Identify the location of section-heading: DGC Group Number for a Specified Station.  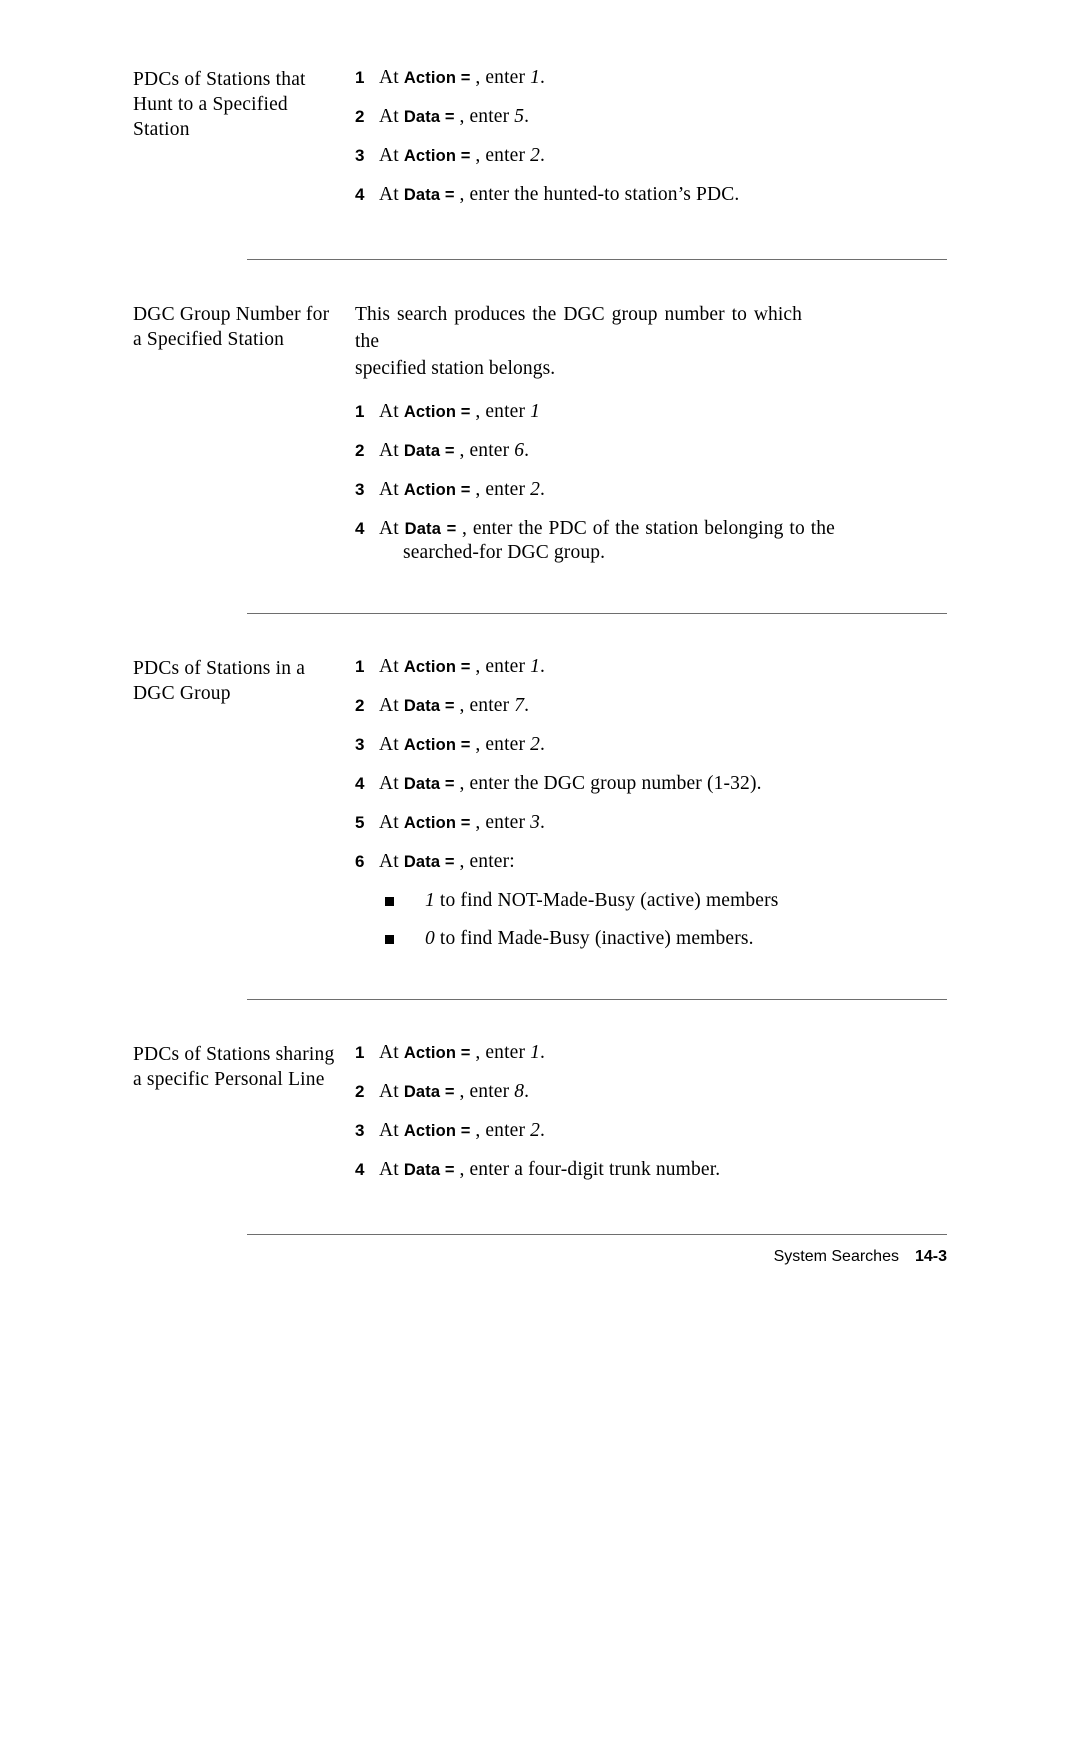
(240, 326).